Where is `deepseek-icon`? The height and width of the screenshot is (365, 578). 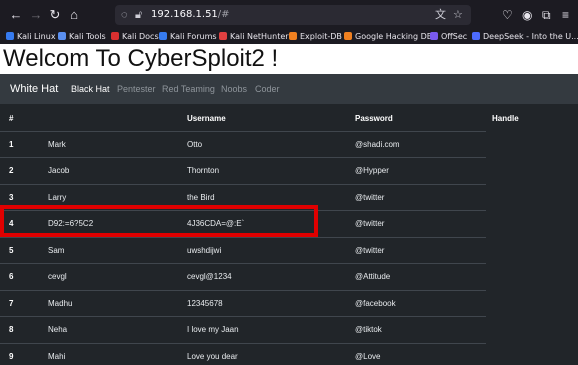
deepseek-icon is located at coordinates (476, 36).